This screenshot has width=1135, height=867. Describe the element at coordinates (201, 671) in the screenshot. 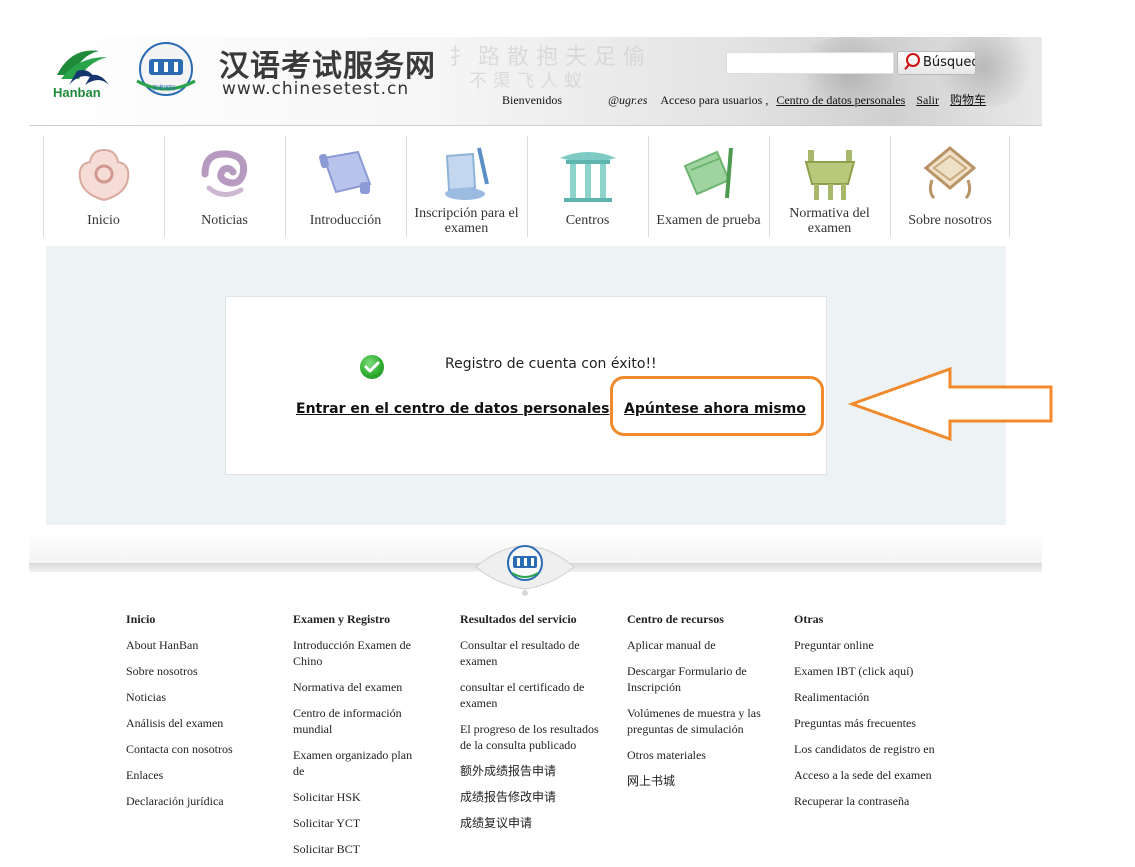

I see `footer-link: Sobre nosotros` at that location.